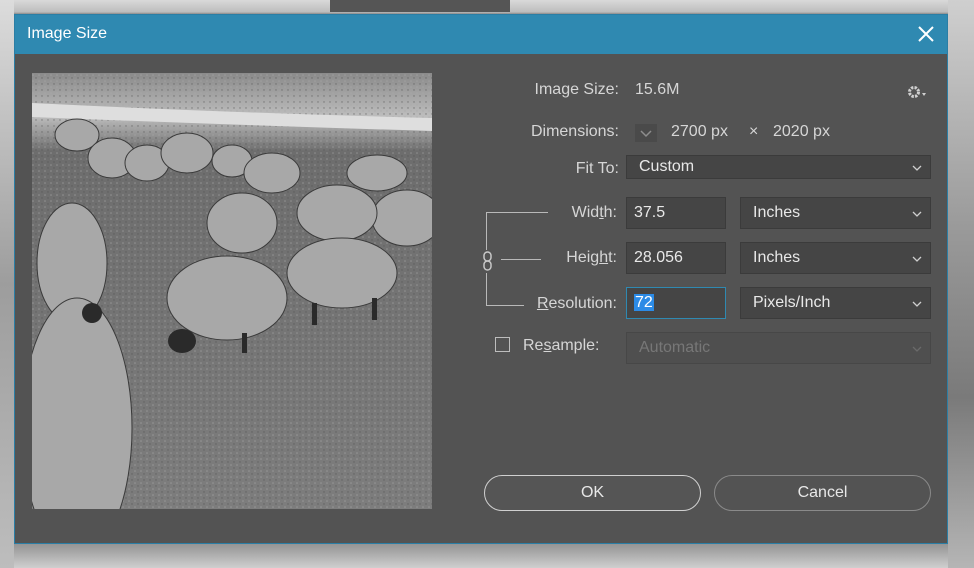 The height and width of the screenshot is (568, 974). What do you see at coordinates (592, 493) in the screenshot?
I see `ok-button: OK` at bounding box center [592, 493].